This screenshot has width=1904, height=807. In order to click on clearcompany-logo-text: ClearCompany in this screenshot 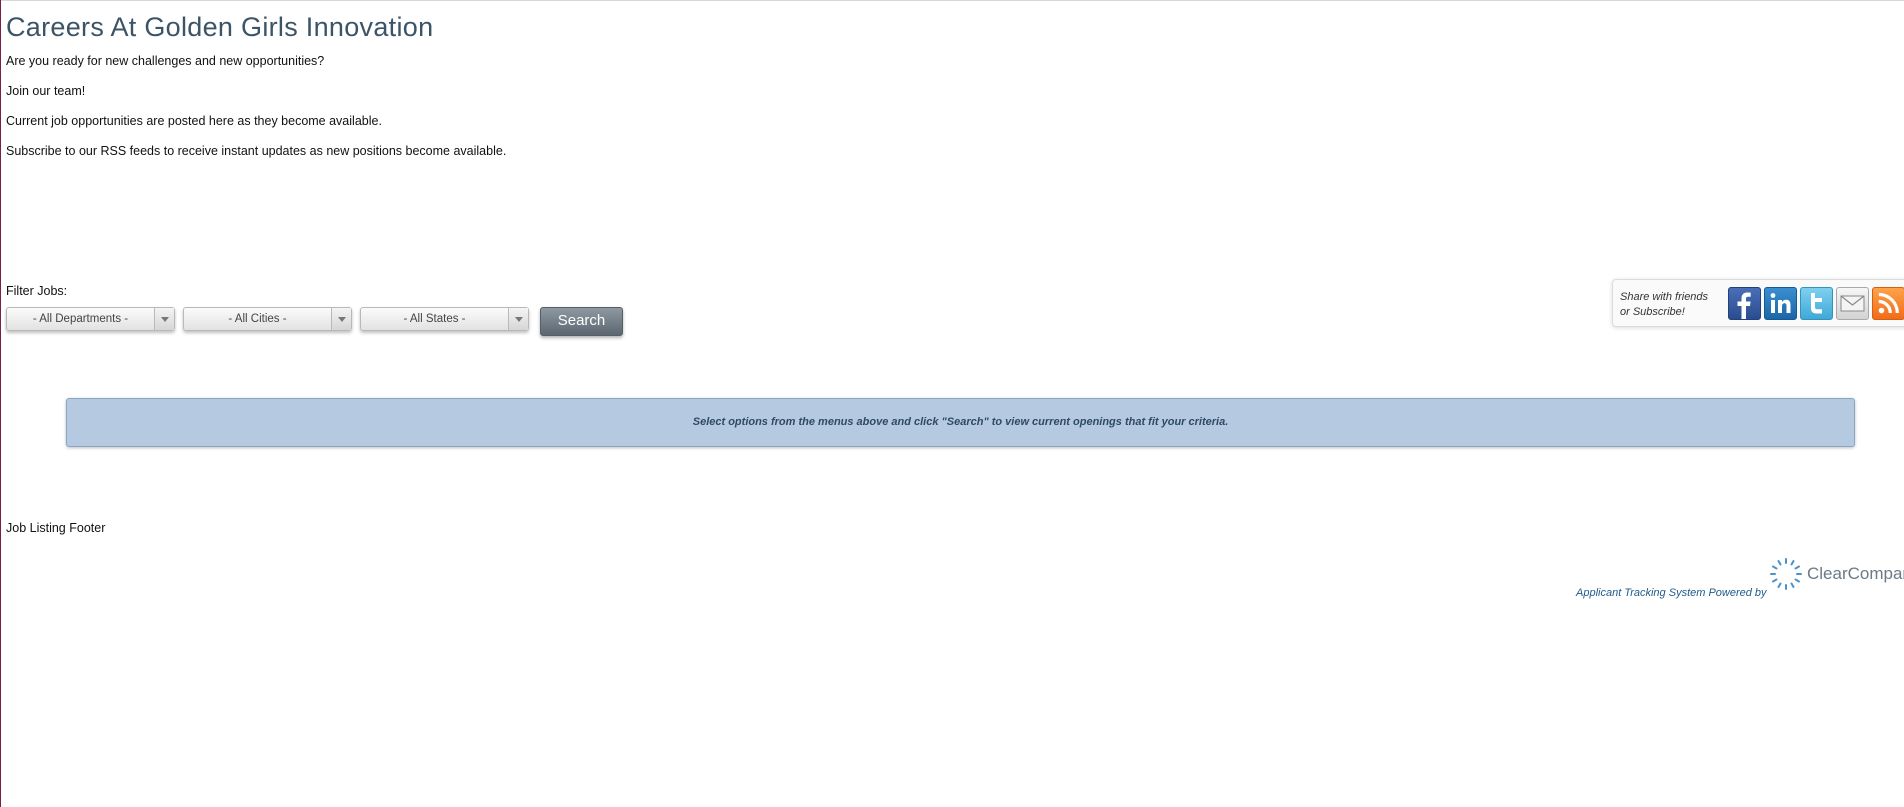, I will do `click(1855, 573)`.